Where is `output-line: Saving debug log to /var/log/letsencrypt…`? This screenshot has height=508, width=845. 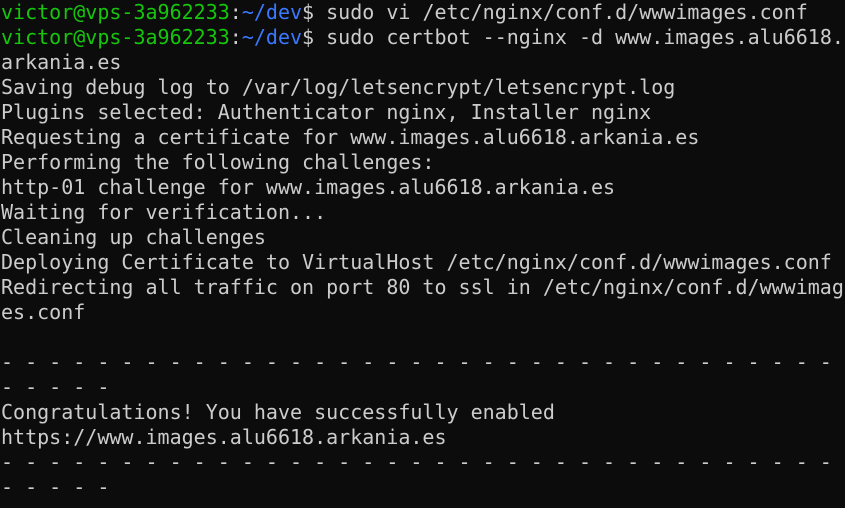
output-line: Saving debug log to /var/log/letsencrypt… is located at coordinates (338, 87).